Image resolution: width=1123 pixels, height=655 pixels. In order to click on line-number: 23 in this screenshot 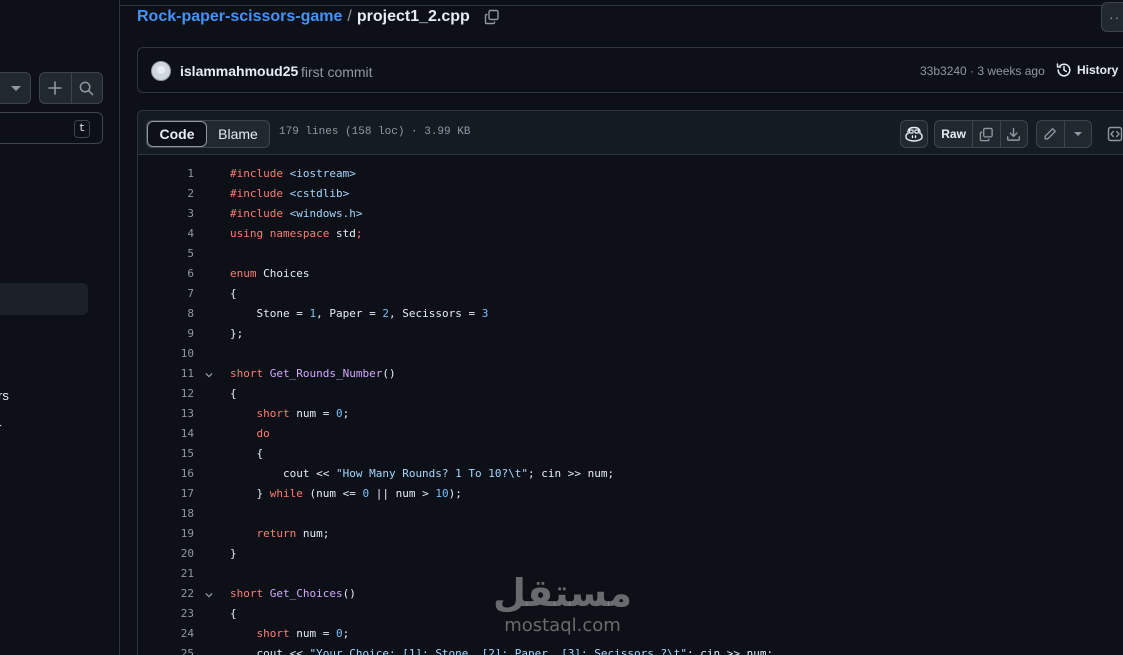, I will do `click(166, 614)`.